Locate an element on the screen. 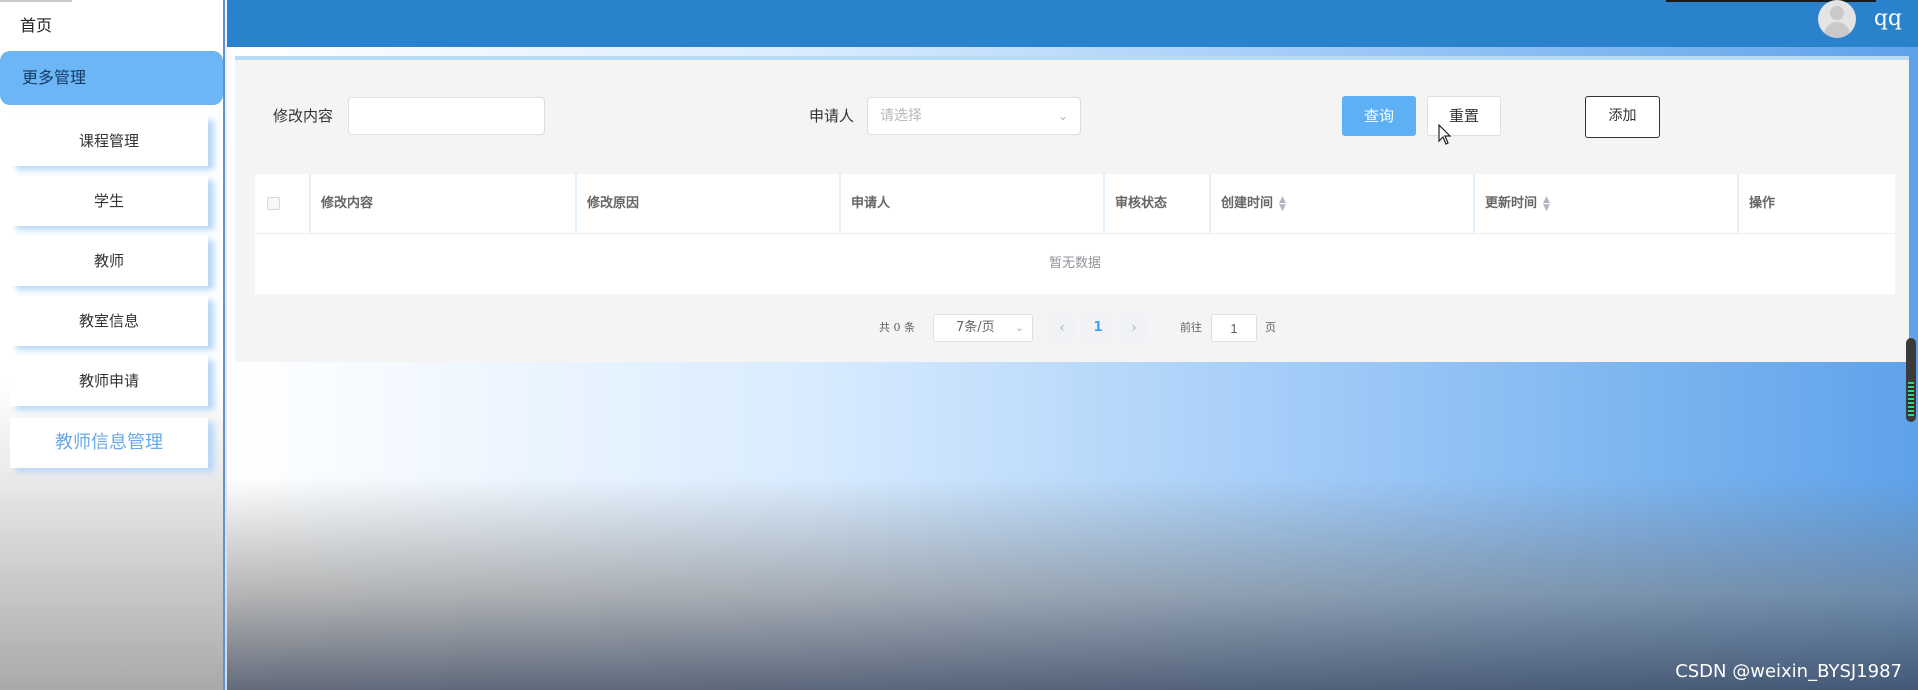 The image size is (1918, 690). column-header-content: 修改内容 is located at coordinates (444, 204).